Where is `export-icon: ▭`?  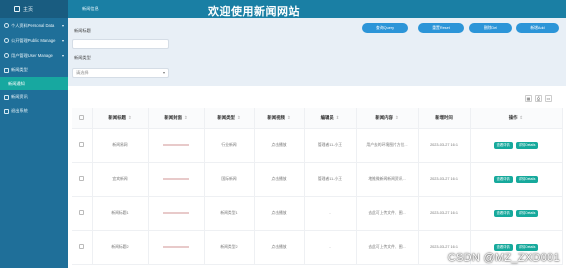
export-icon: ▭ is located at coordinates (548, 98).